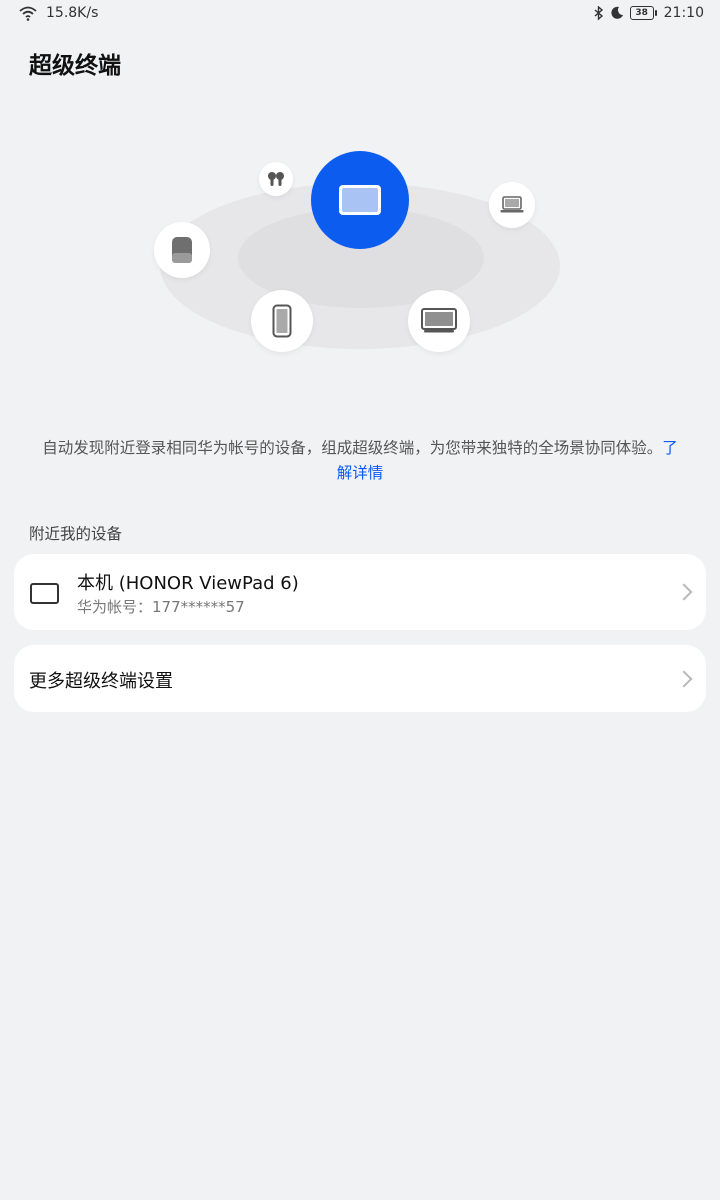  What do you see at coordinates (101, 681) in the screenshot?
I see `more-settings-label: 更多超级终端设置` at bounding box center [101, 681].